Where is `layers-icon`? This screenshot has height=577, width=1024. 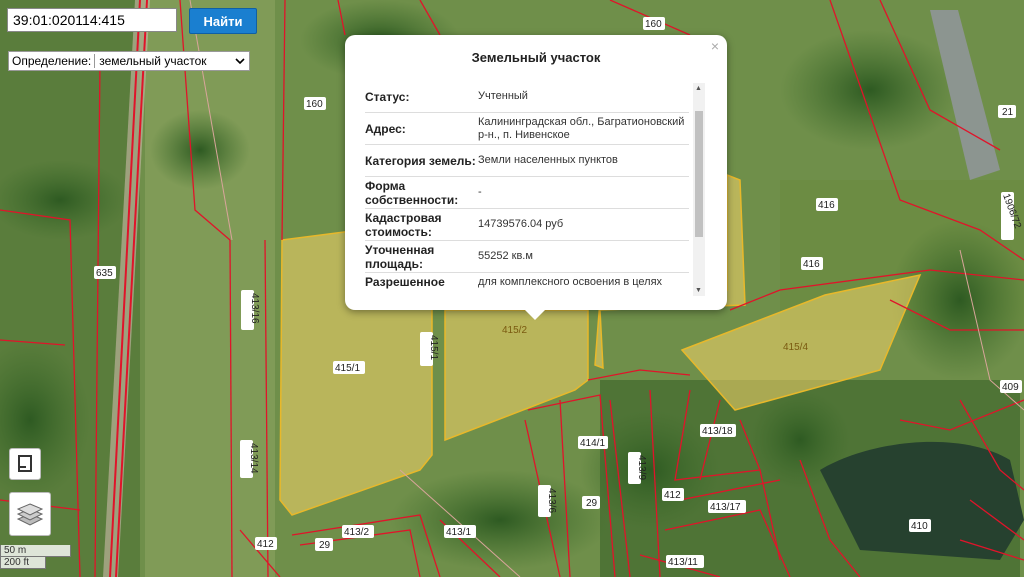 layers-icon is located at coordinates (30, 514).